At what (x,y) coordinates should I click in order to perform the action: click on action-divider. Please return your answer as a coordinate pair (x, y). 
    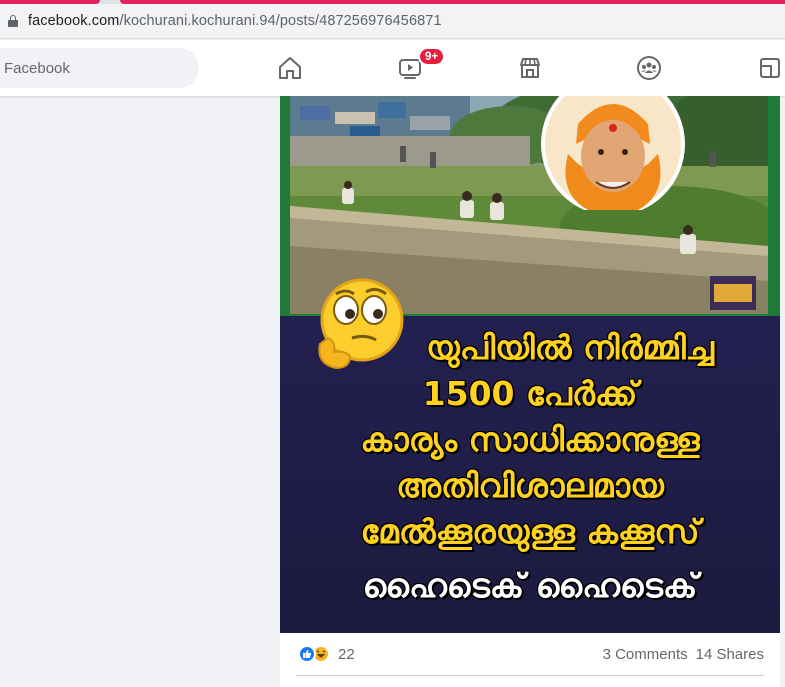
    Looking at the image, I should click on (530, 675).